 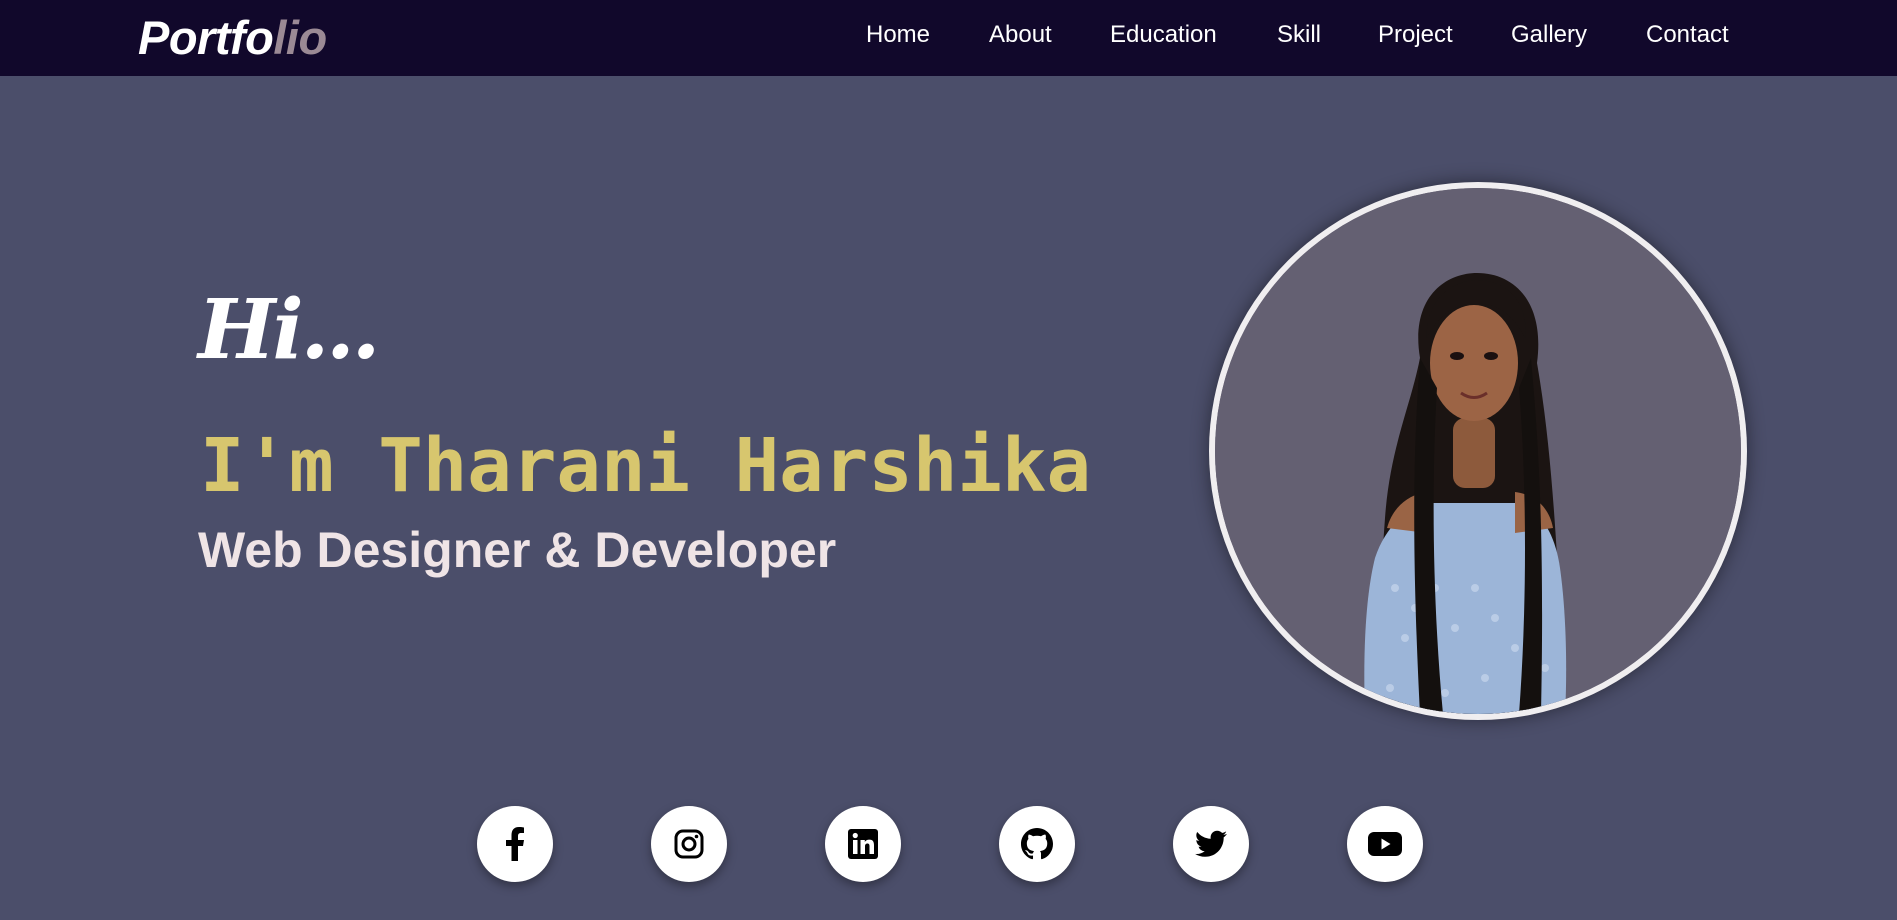 I want to click on twitter-icon, so click(x=1211, y=843).